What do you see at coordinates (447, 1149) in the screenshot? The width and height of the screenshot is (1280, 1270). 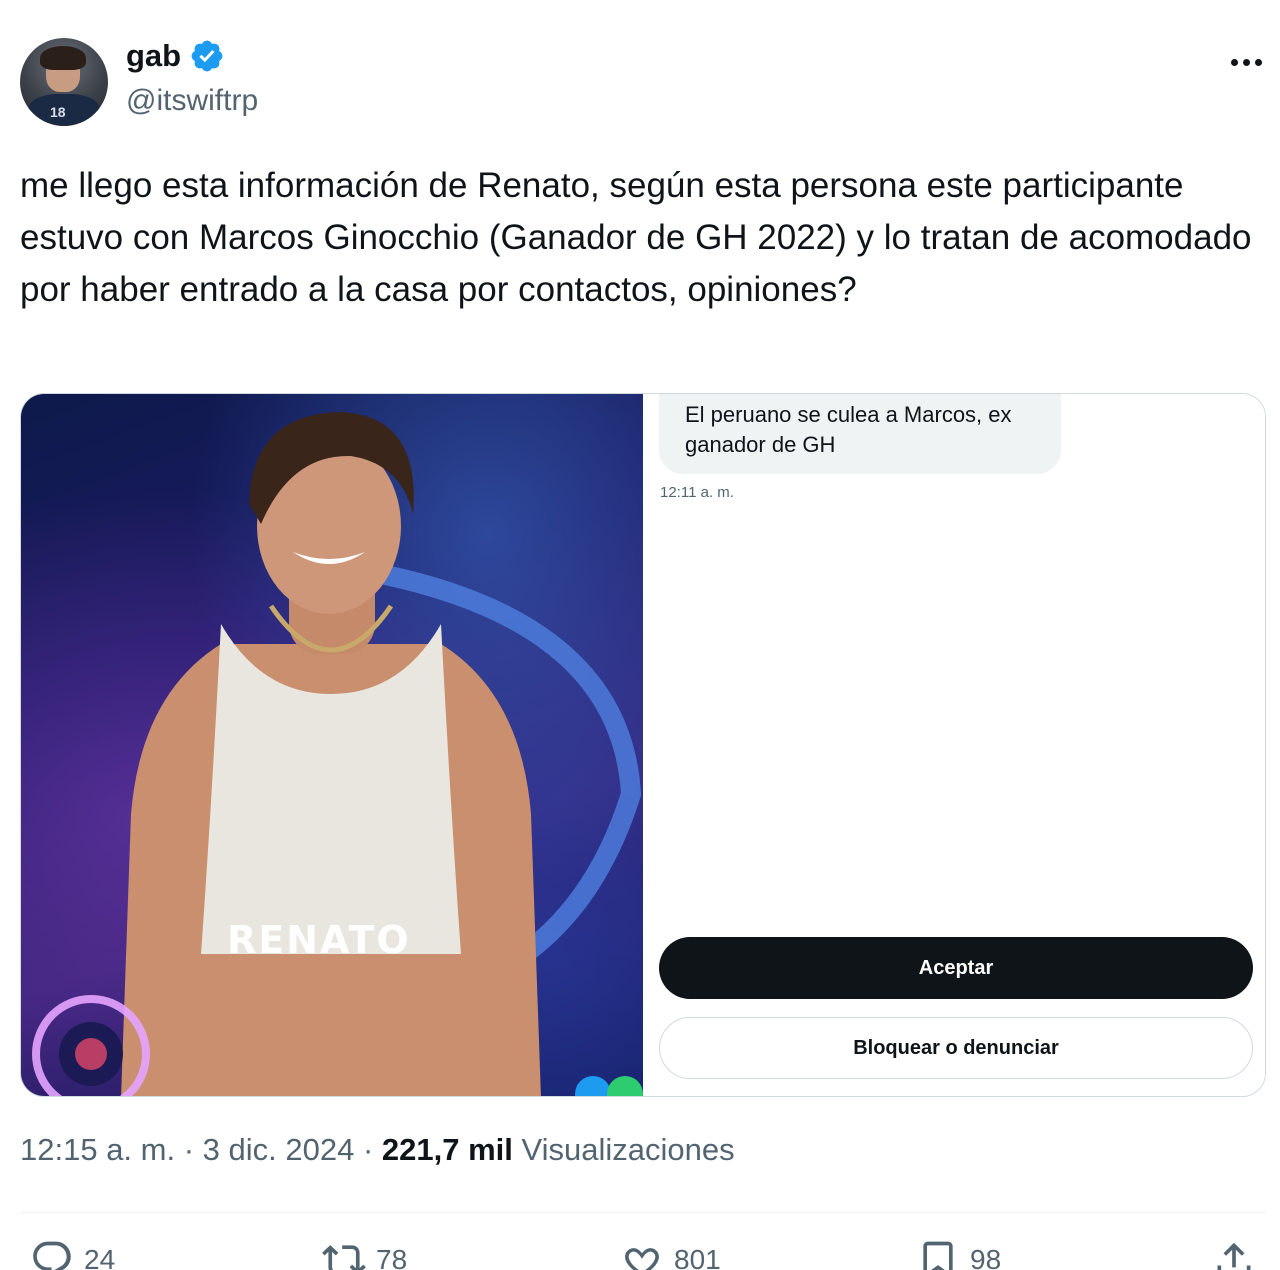 I see `views-count: 221,7 mil` at bounding box center [447, 1149].